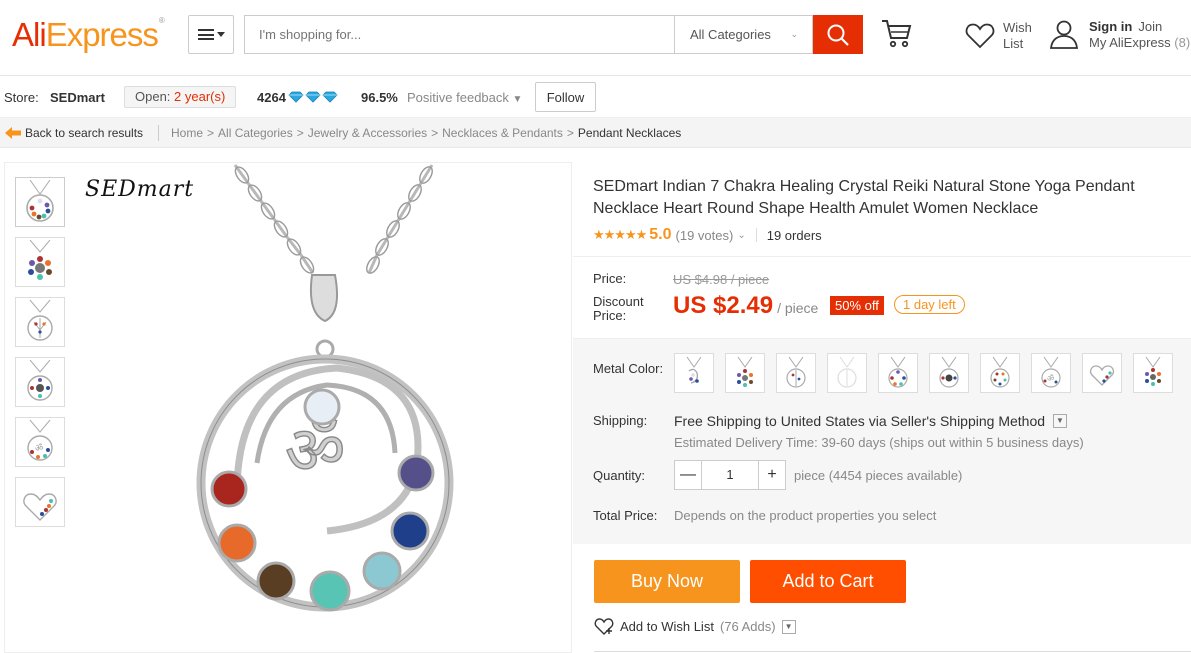 The image size is (1191, 653). I want to click on positive-feedback-label: Positive feedback, so click(458, 97).